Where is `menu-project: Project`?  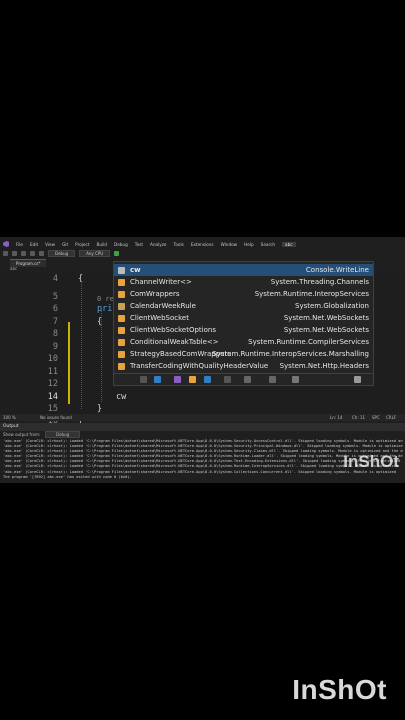 menu-project: Project is located at coordinates (82, 244).